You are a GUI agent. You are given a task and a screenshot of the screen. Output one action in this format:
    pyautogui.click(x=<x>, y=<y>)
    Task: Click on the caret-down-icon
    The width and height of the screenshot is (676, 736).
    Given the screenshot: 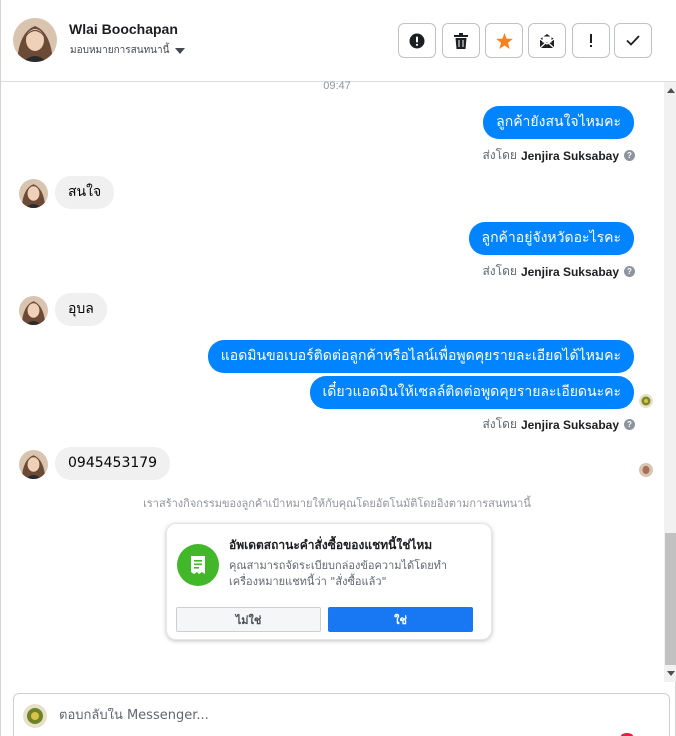 What is the action you would take?
    pyautogui.click(x=180, y=50)
    